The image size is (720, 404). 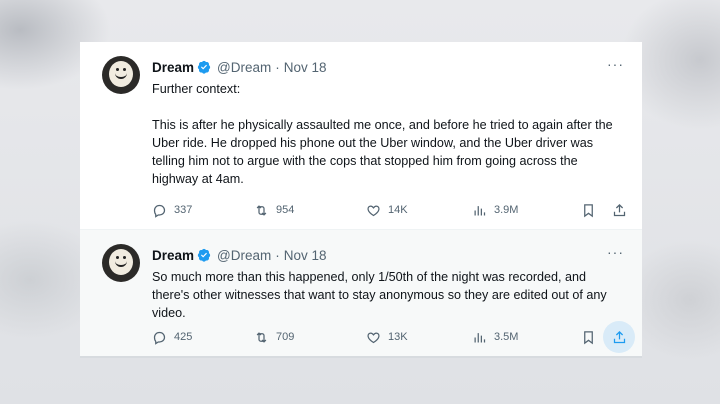 What do you see at coordinates (274, 337) in the screenshot?
I see `retweet-button: 709` at bounding box center [274, 337].